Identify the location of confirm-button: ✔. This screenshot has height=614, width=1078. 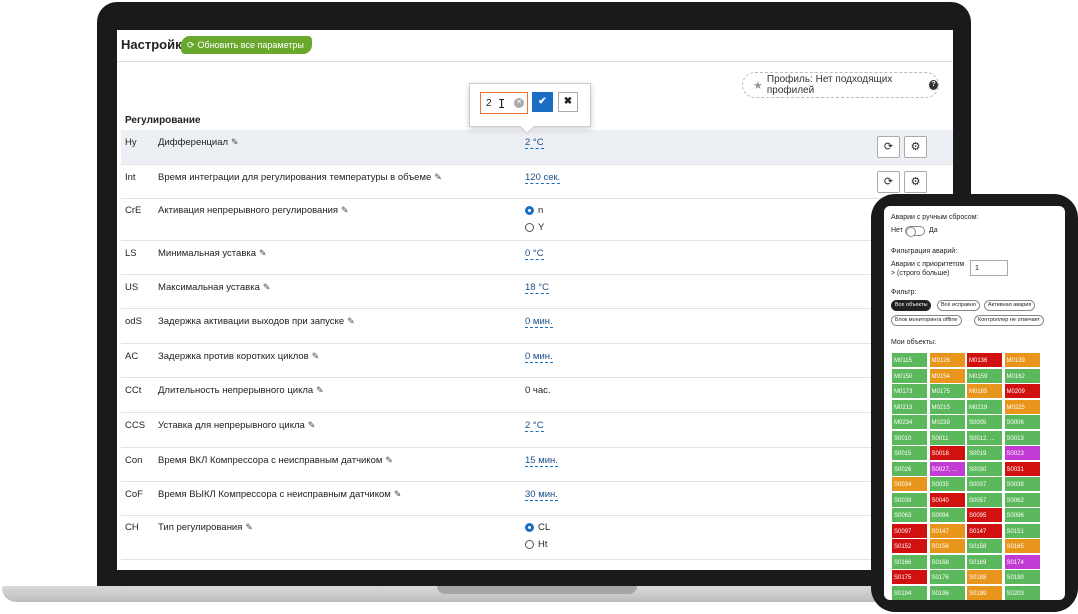
(542, 102).